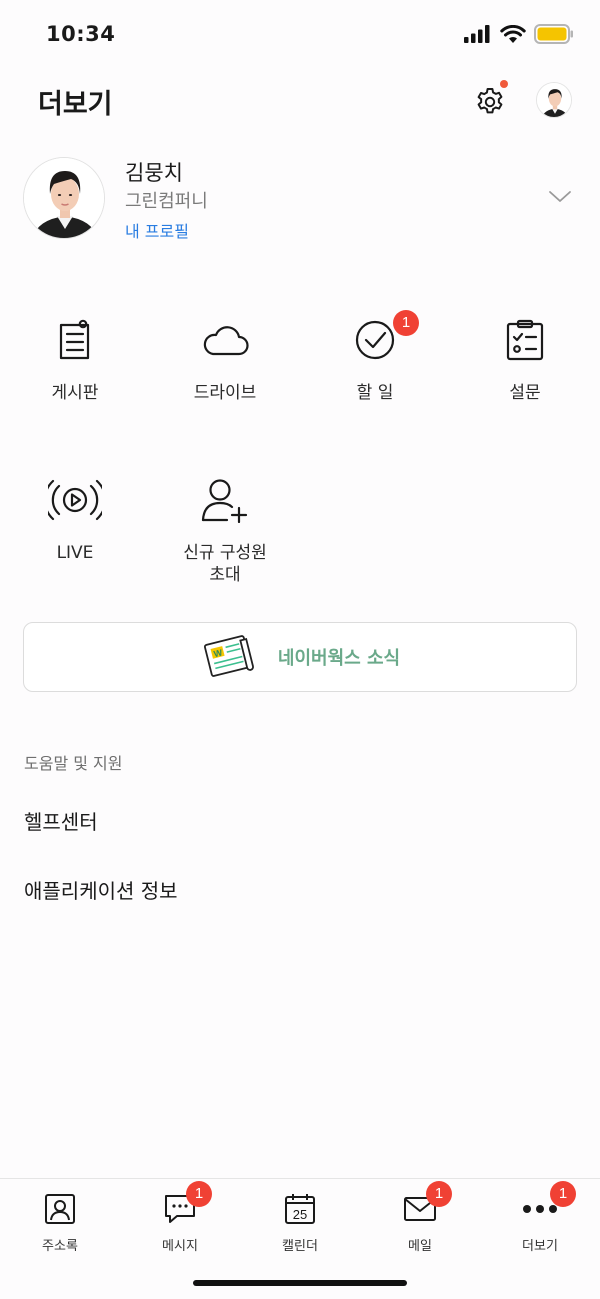  I want to click on survey-clipboard-icon, so click(525, 340).